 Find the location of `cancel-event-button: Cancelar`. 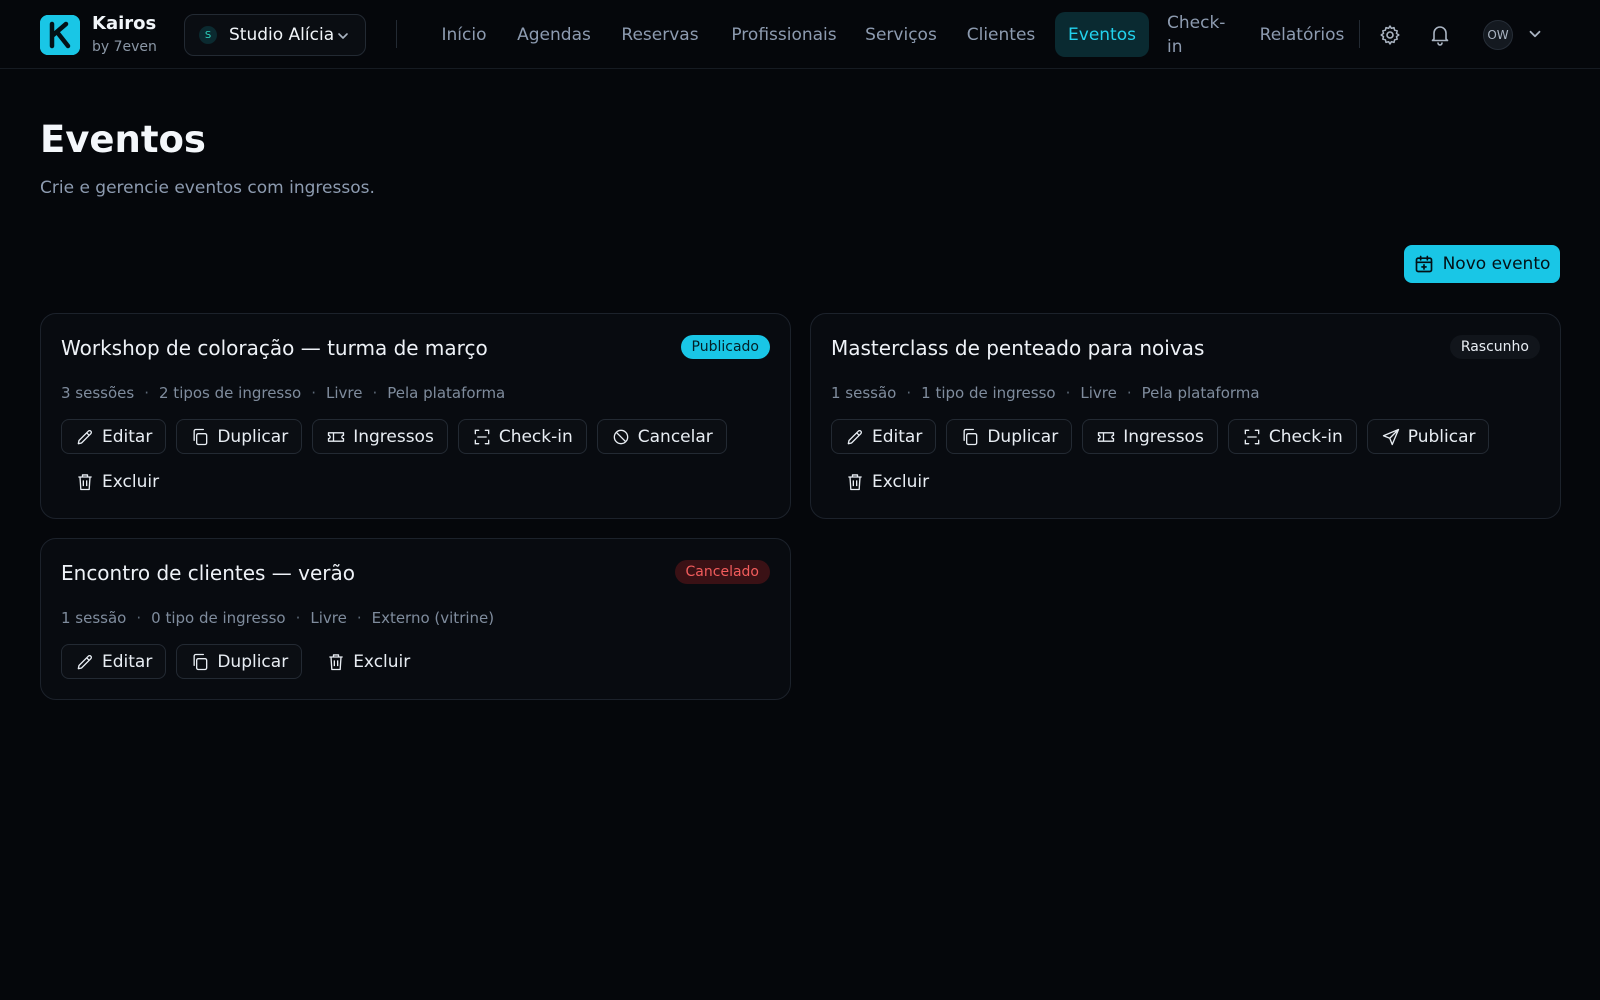

cancel-event-button: Cancelar is located at coordinates (661, 436).